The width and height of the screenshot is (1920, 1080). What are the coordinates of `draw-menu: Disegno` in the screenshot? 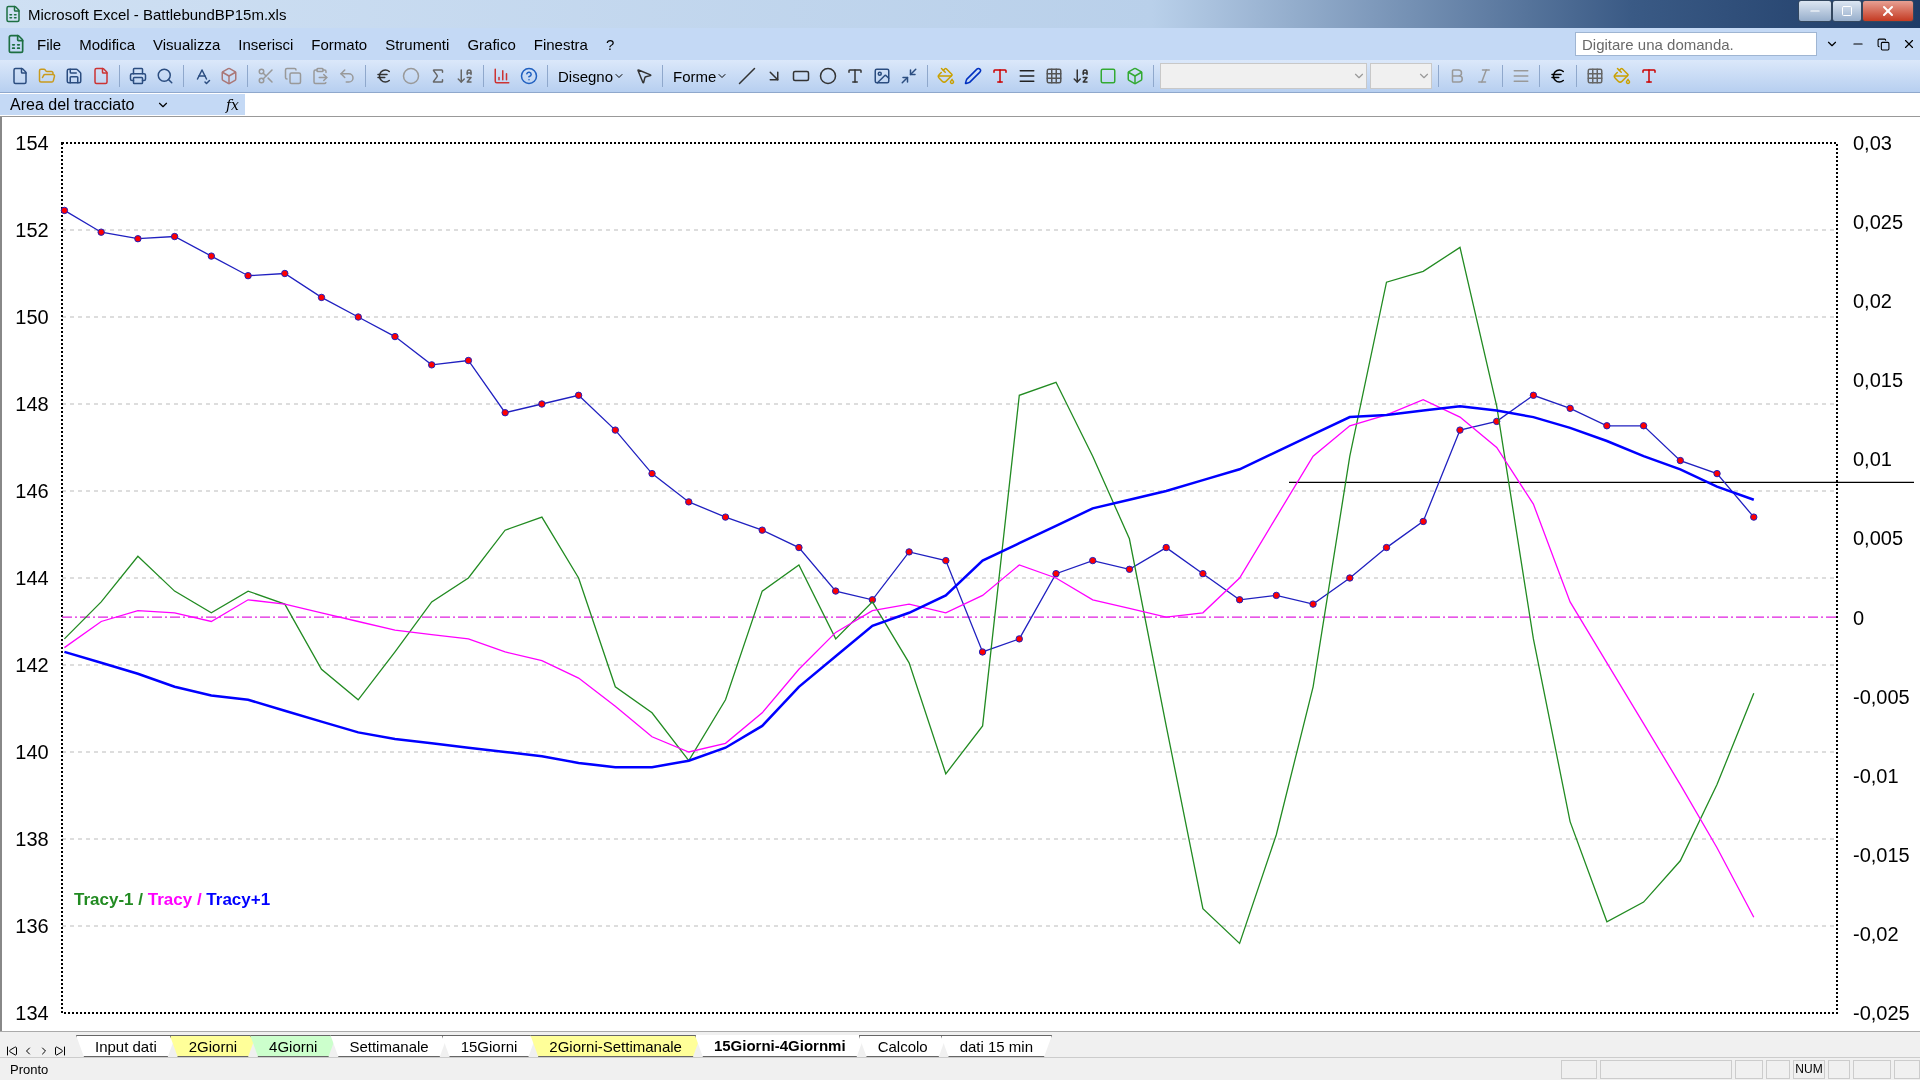 It's located at (592, 76).